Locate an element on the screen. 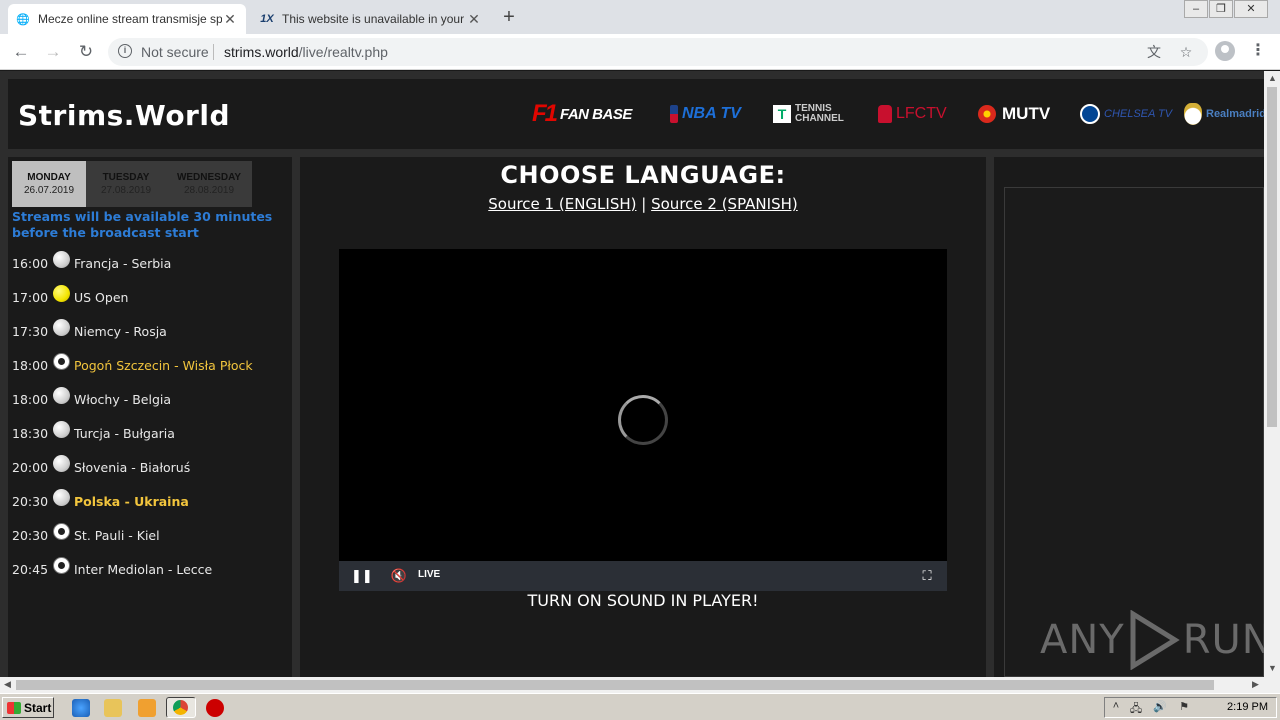 This screenshot has width=1280, height=720. chrome-taskbar-button is located at coordinates (181, 707).